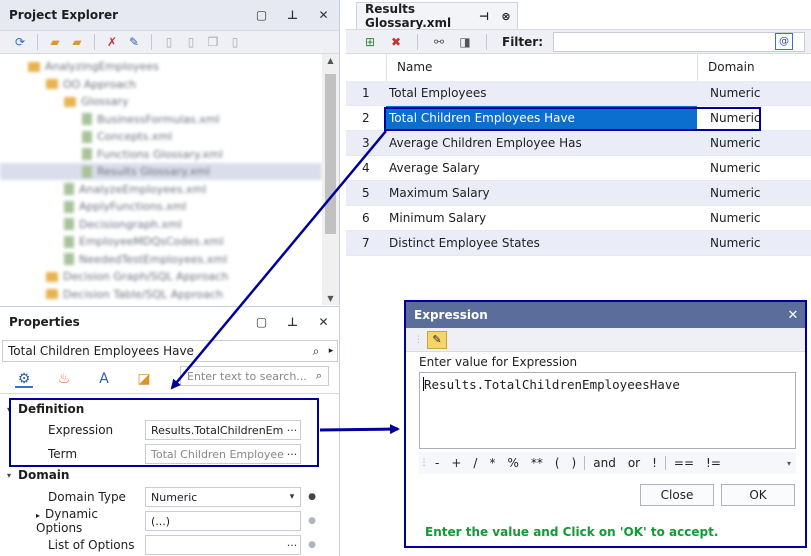 The height and width of the screenshot is (556, 811). Describe the element at coordinates (223, 521) in the screenshot. I see `dynamic-options-field: (...)` at that location.